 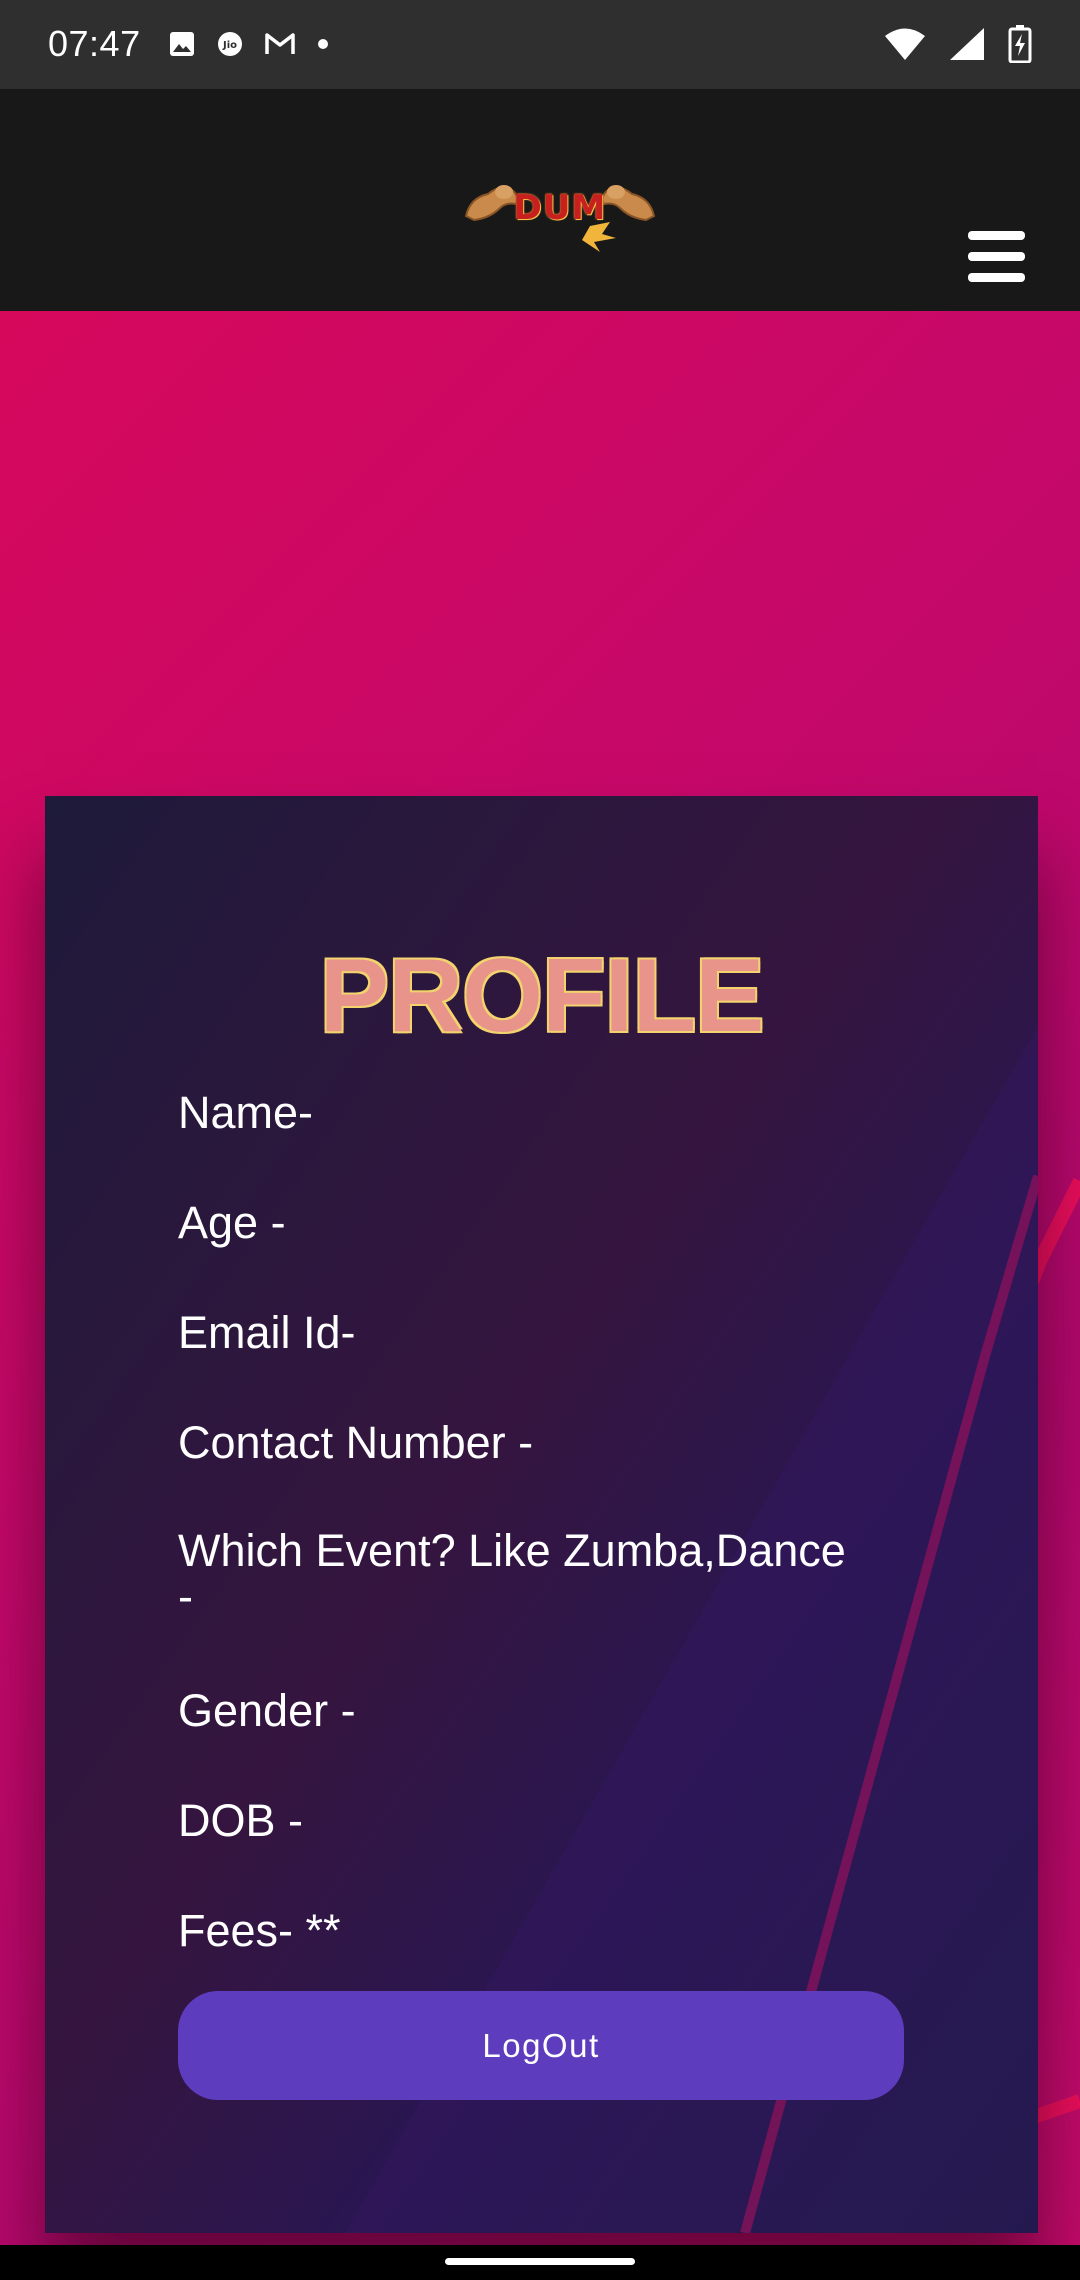 What do you see at coordinates (182, 44) in the screenshot?
I see `gallery-icon` at bounding box center [182, 44].